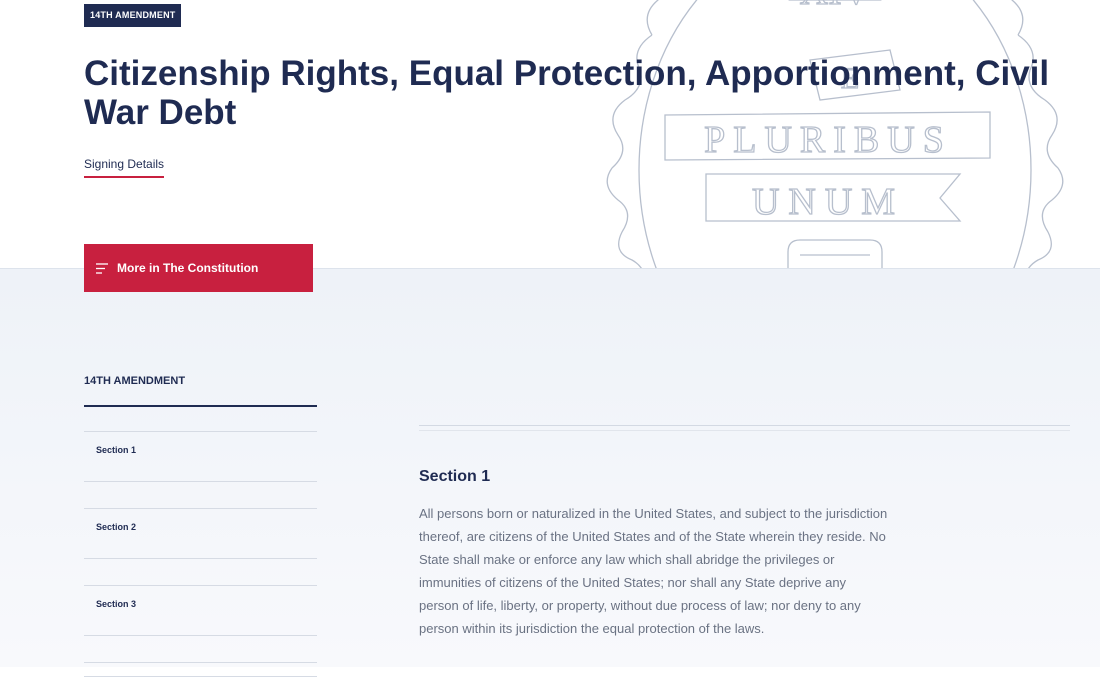  Describe the element at coordinates (116, 450) in the screenshot. I see `sidebar-item-label: Section 1` at that location.